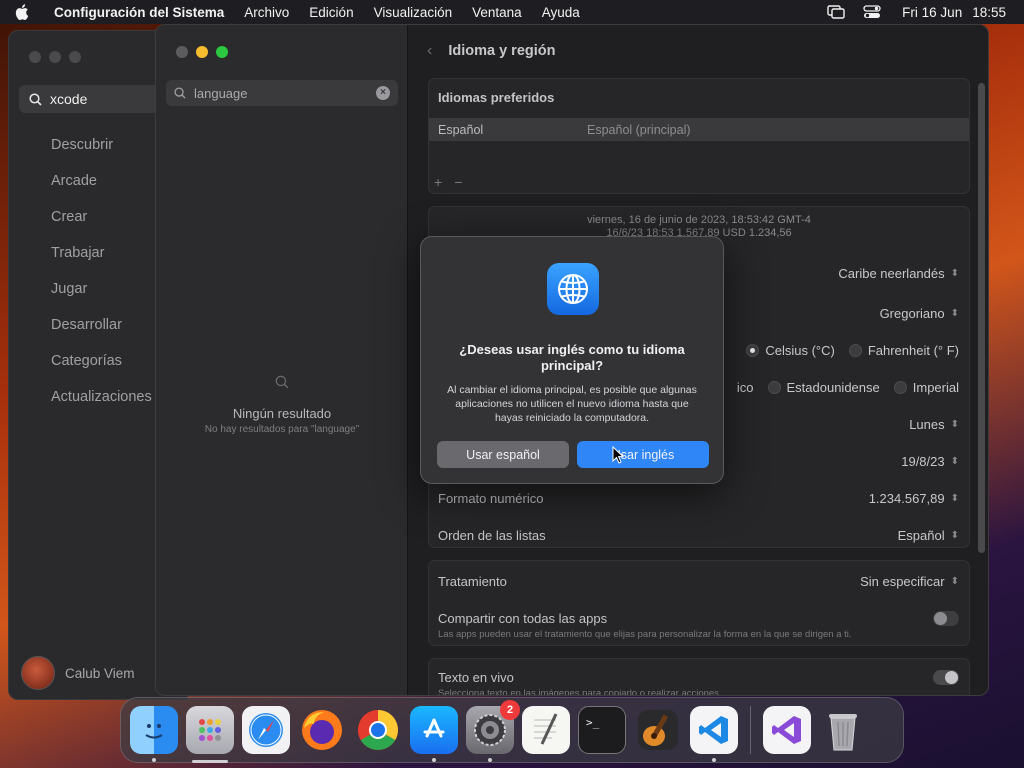 The height and width of the screenshot is (768, 1024). What do you see at coordinates (946, 618) in the screenshot?
I see `share-toggle` at bounding box center [946, 618].